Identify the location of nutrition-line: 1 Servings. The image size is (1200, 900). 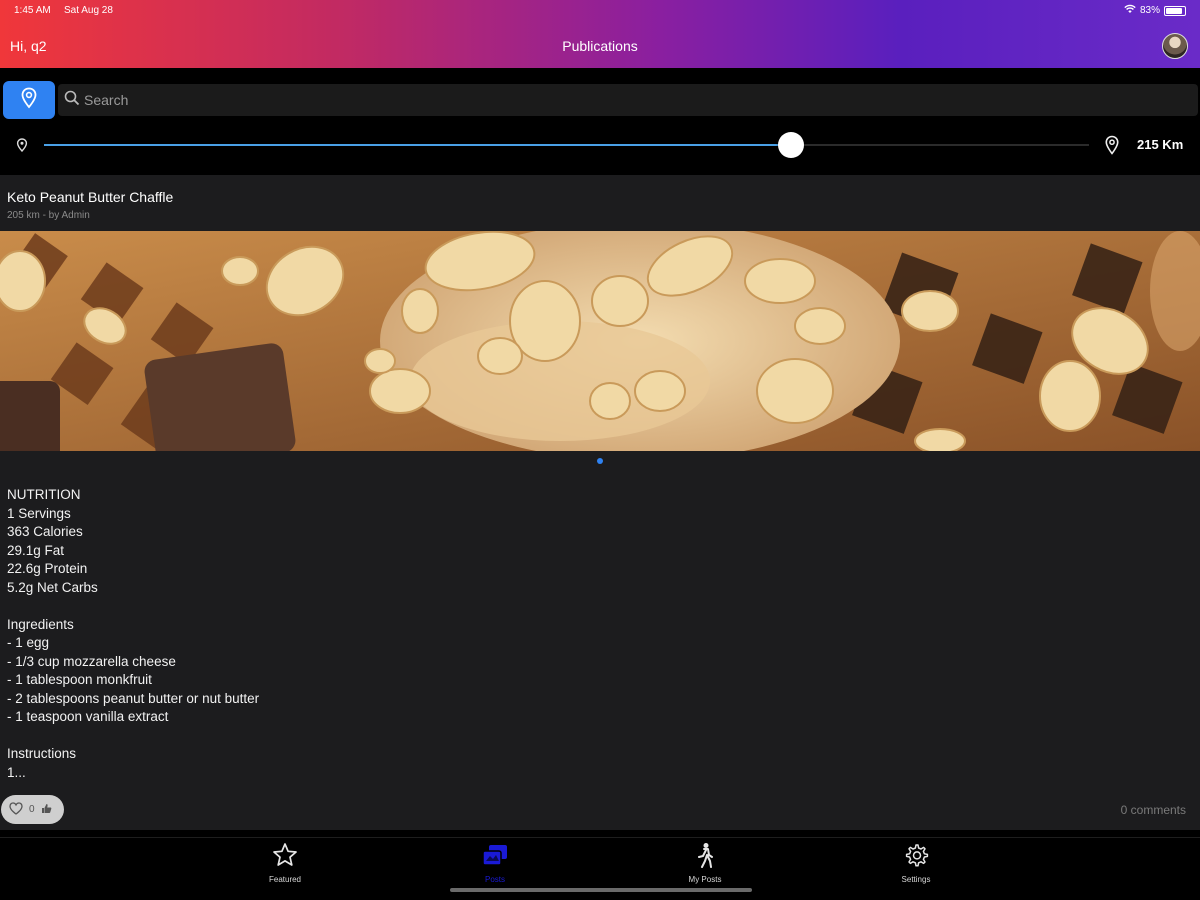
(39, 513).